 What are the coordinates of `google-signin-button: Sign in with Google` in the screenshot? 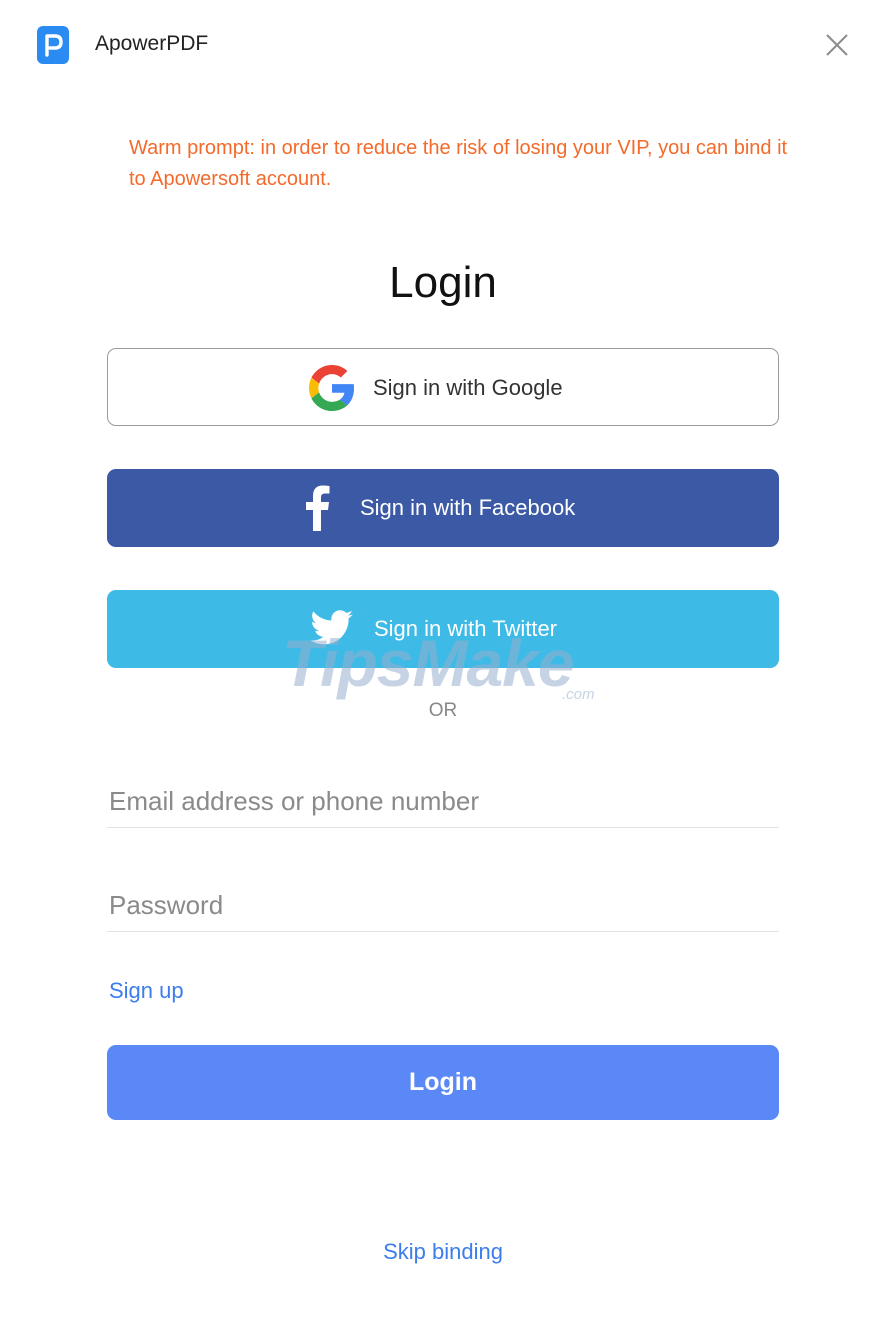 It's located at (443, 387).